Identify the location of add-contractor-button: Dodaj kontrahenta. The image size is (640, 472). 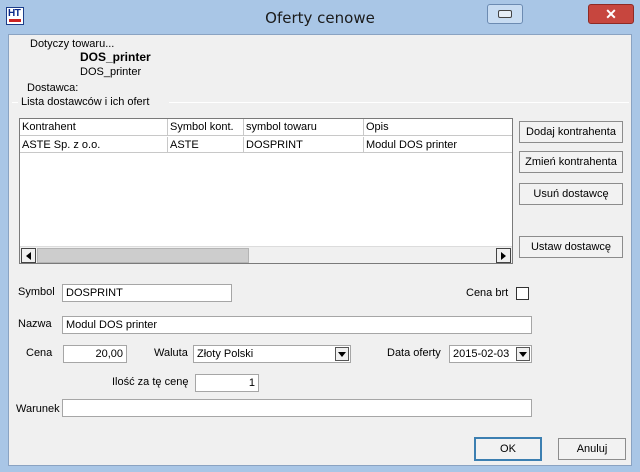
(571, 132).